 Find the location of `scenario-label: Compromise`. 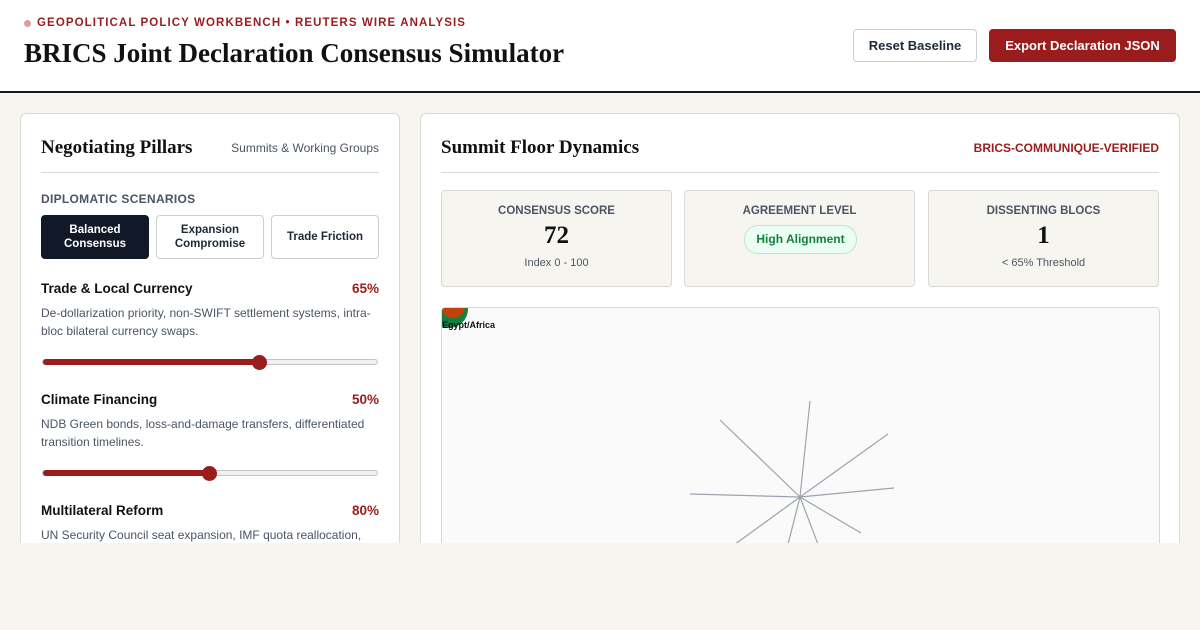

scenario-label: Compromise is located at coordinates (210, 244).